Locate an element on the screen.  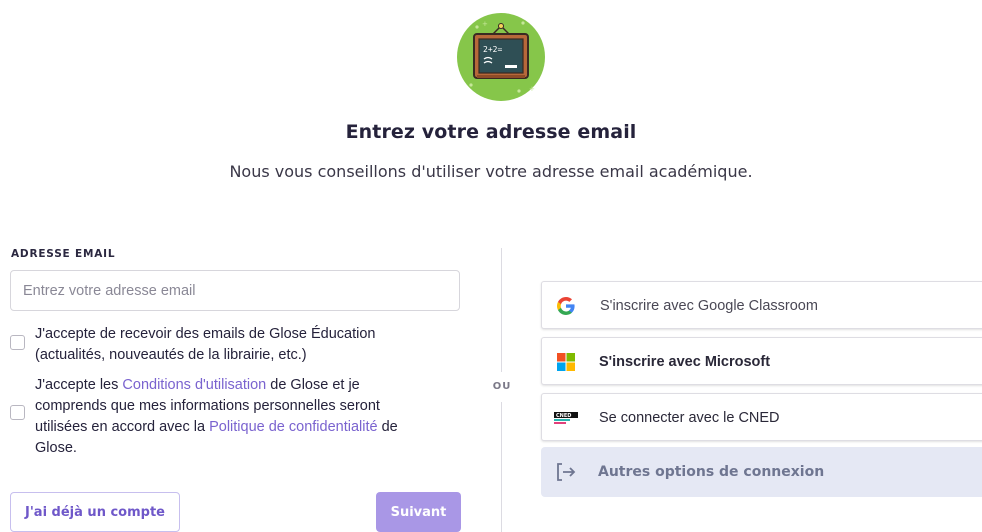
privacy-policy-link: Politique de confidentialité is located at coordinates (293, 427).